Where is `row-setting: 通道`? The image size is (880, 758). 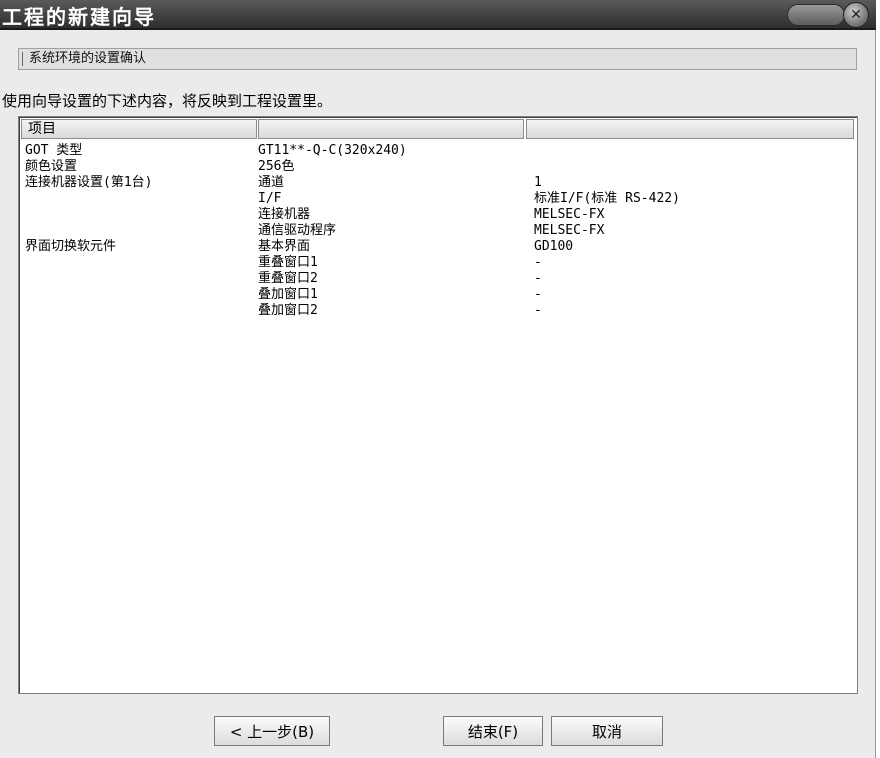
row-setting: 通道 is located at coordinates (271, 182).